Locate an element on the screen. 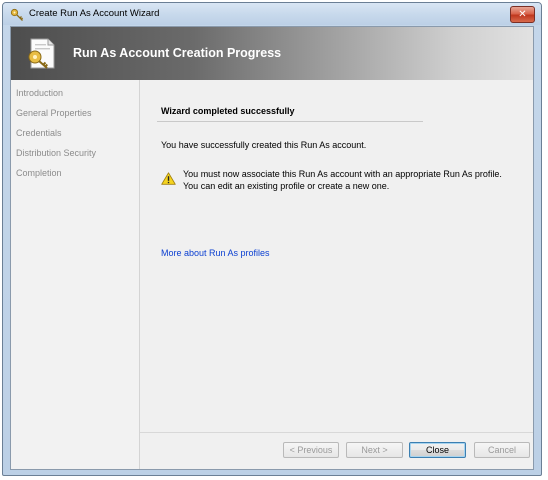 The width and height of the screenshot is (548, 480). nav-item-general-properties: General Properties is located at coordinates (54, 113).